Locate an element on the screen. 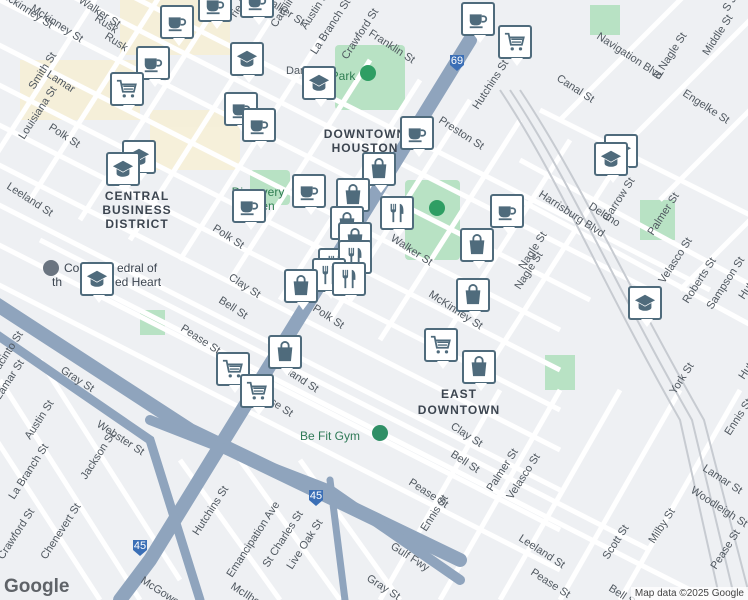  svg-text: BUSINESS is located at coordinates (136, 210).